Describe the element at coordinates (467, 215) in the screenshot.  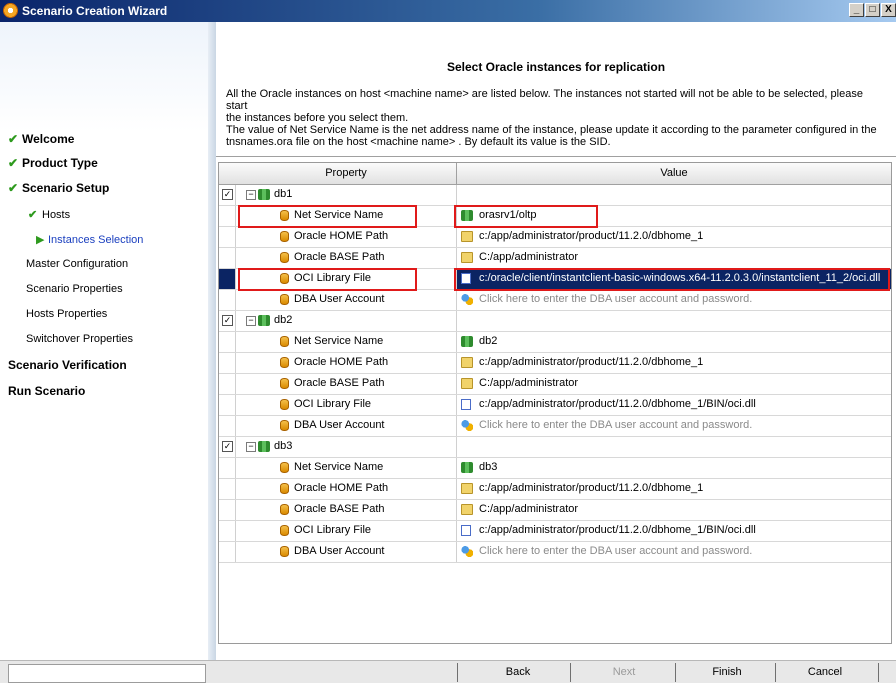
I see `db-icon` at that location.